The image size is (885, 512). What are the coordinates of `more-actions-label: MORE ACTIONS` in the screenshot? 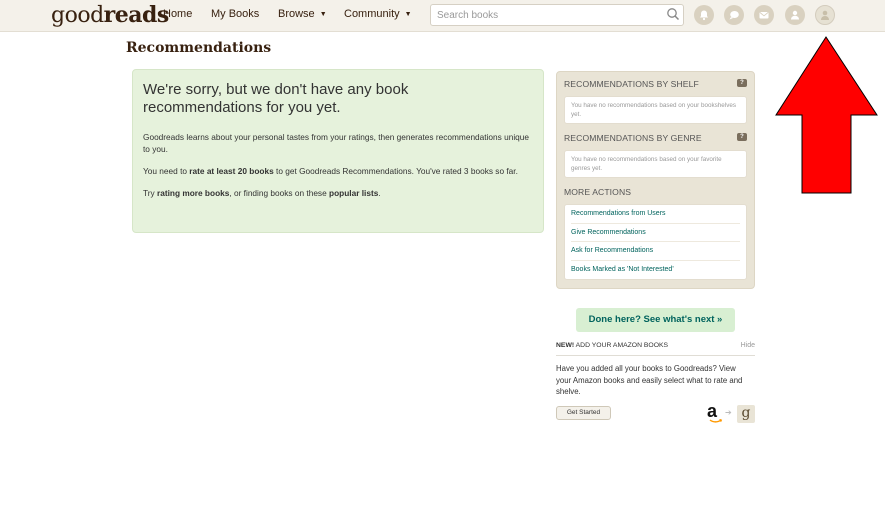 It's located at (598, 192).